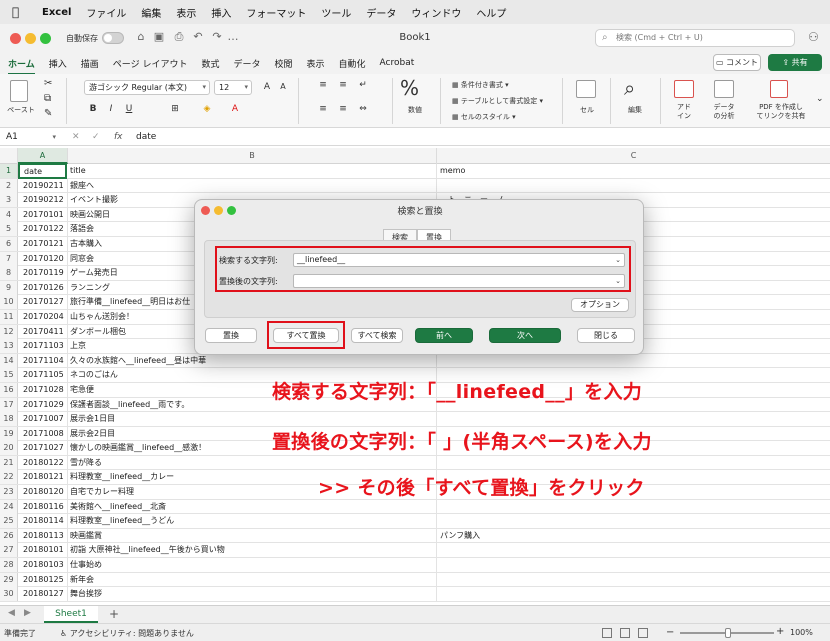  I want to click on cell-a: 20170121, so click(43, 243).